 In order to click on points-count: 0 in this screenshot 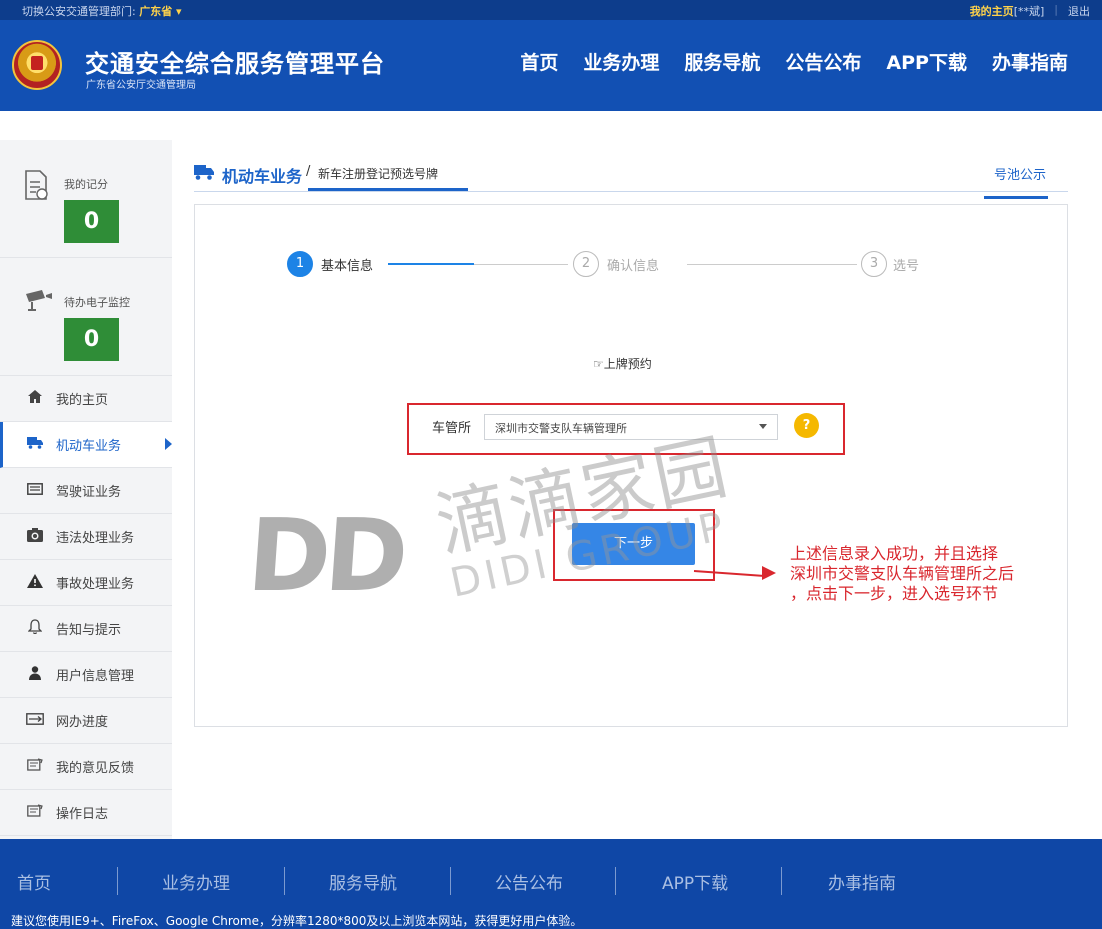, I will do `click(91, 221)`.